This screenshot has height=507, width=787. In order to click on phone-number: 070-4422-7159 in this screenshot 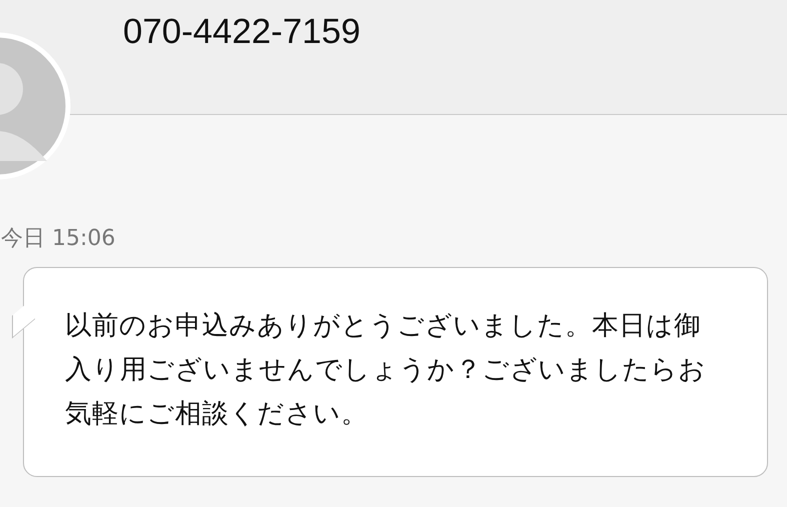, I will do `click(241, 32)`.